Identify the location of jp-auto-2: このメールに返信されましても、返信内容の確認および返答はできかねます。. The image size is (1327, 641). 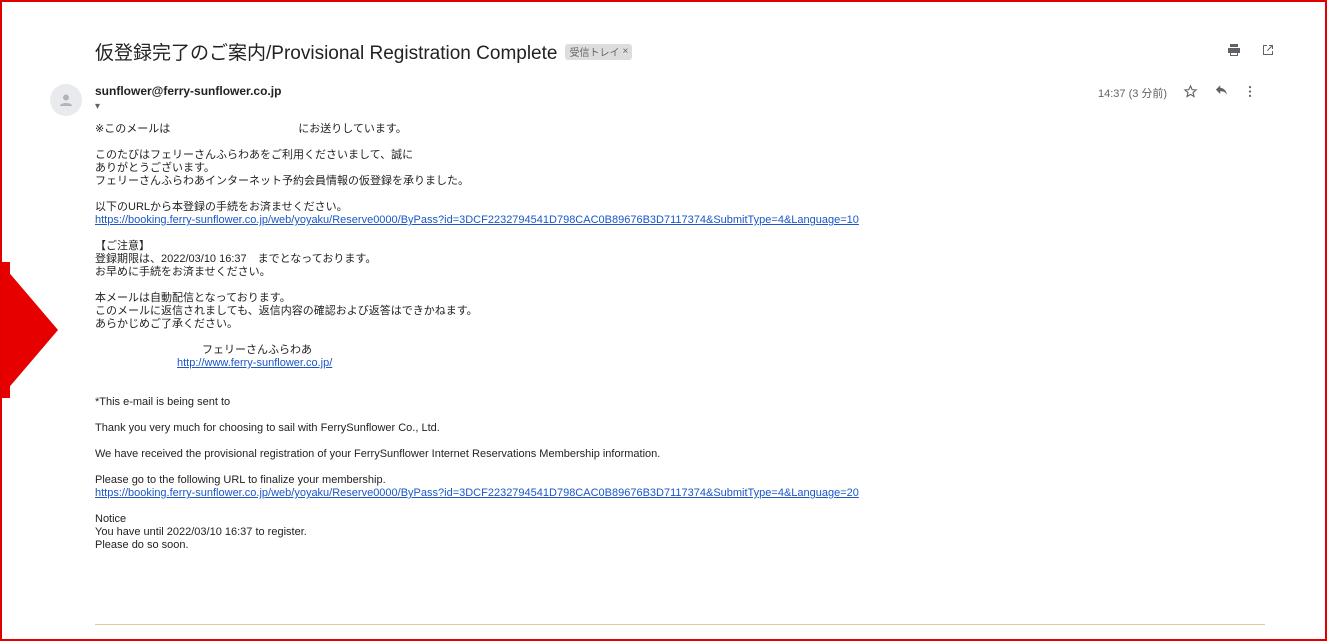
(286, 311).